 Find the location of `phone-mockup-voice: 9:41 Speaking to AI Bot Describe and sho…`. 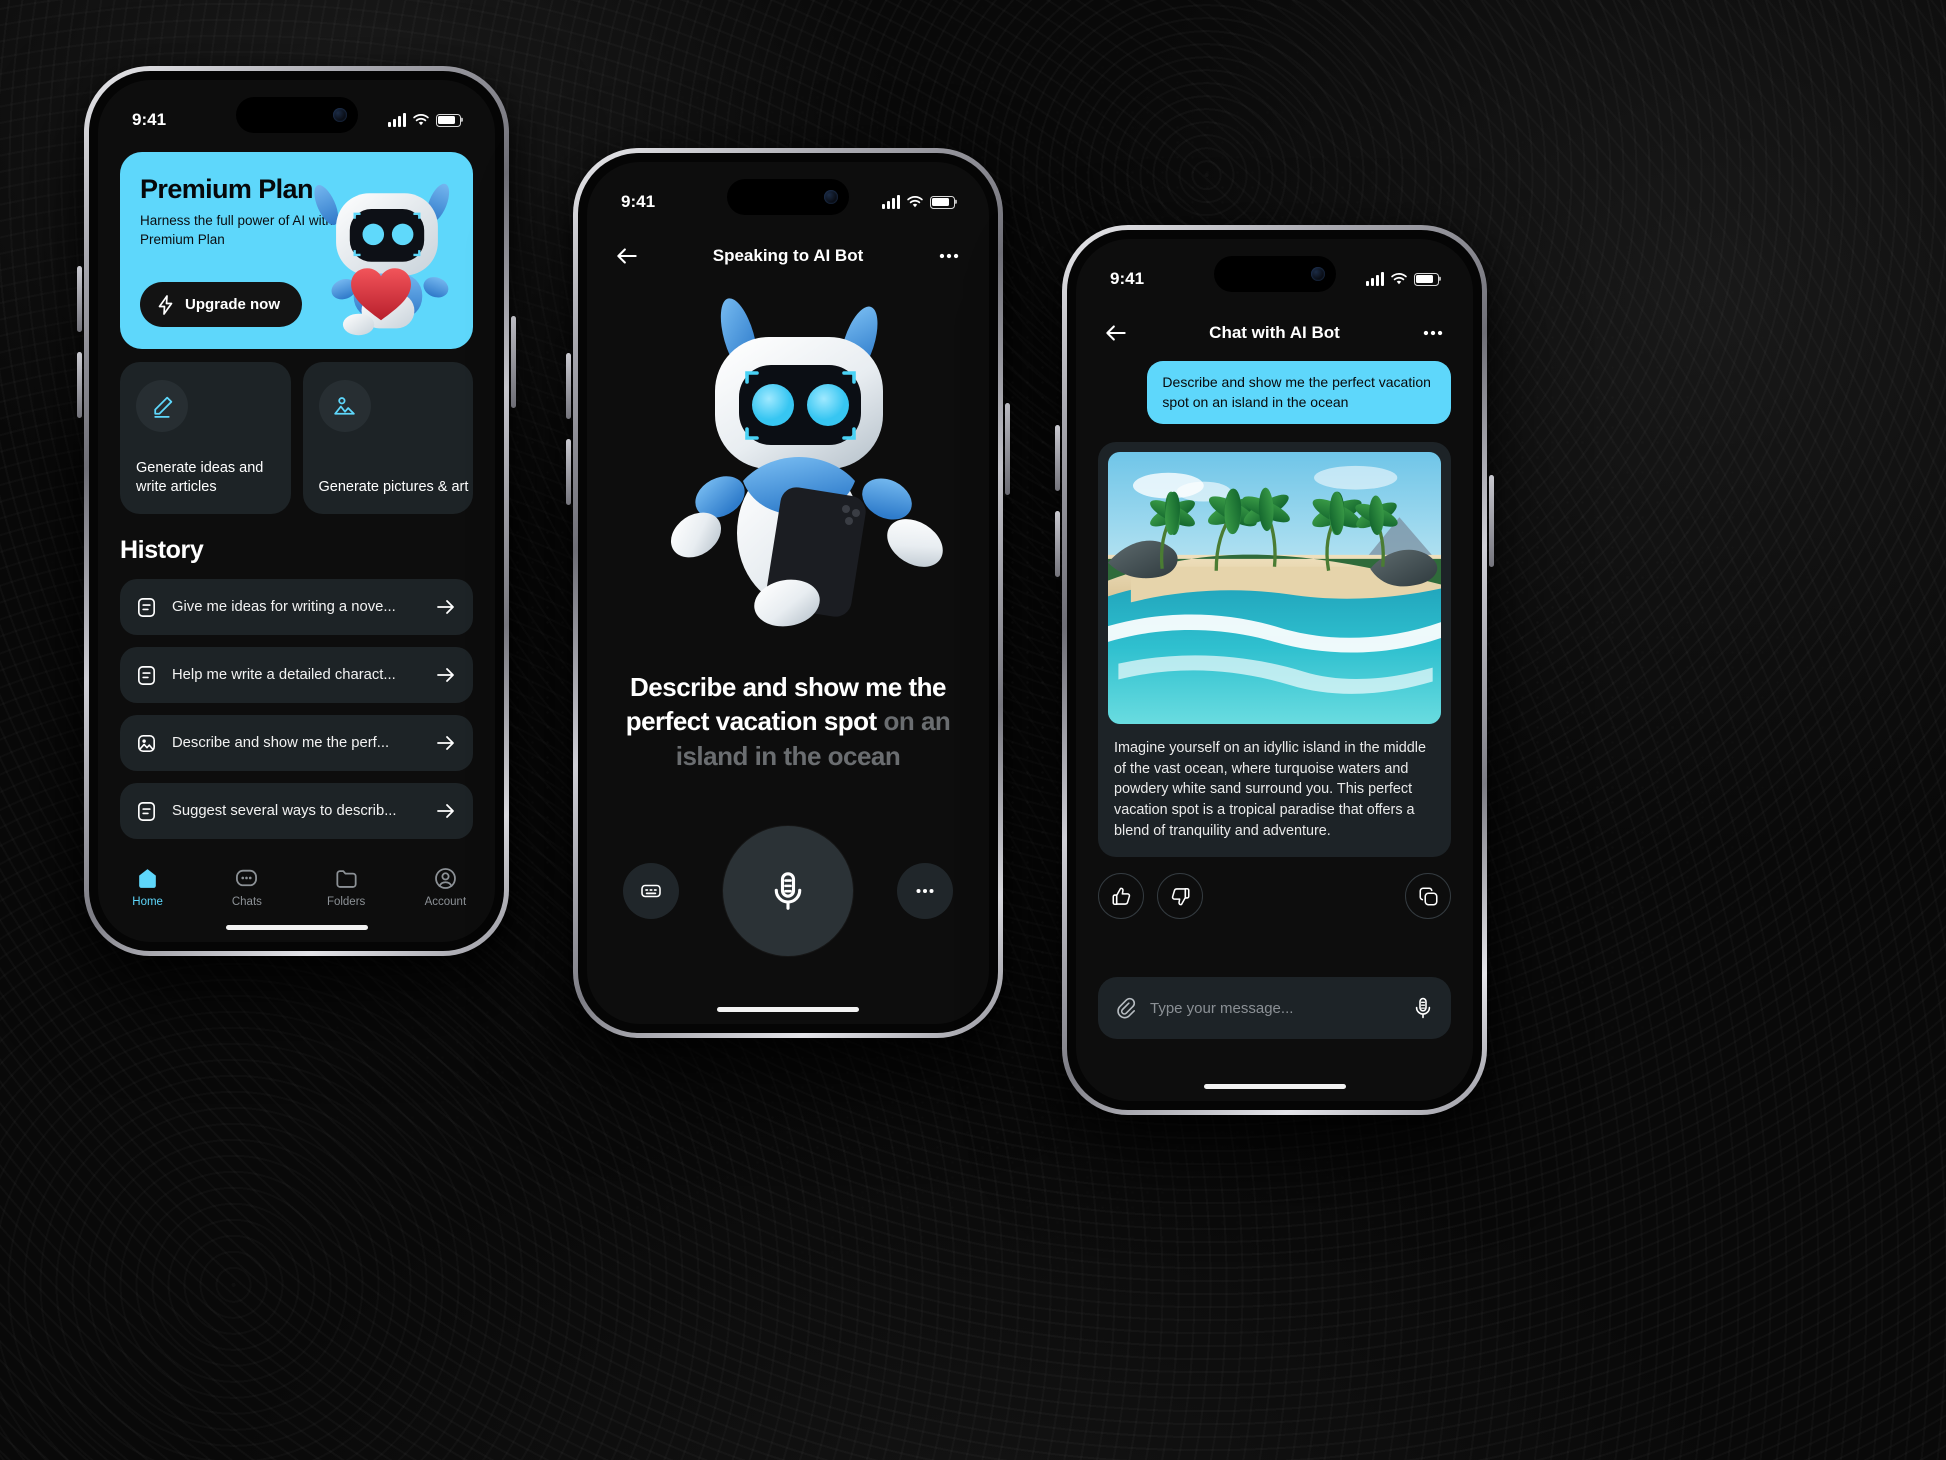

phone-mockup-voice: 9:41 Speaking to AI Bot Describe and sho… is located at coordinates (788, 593).